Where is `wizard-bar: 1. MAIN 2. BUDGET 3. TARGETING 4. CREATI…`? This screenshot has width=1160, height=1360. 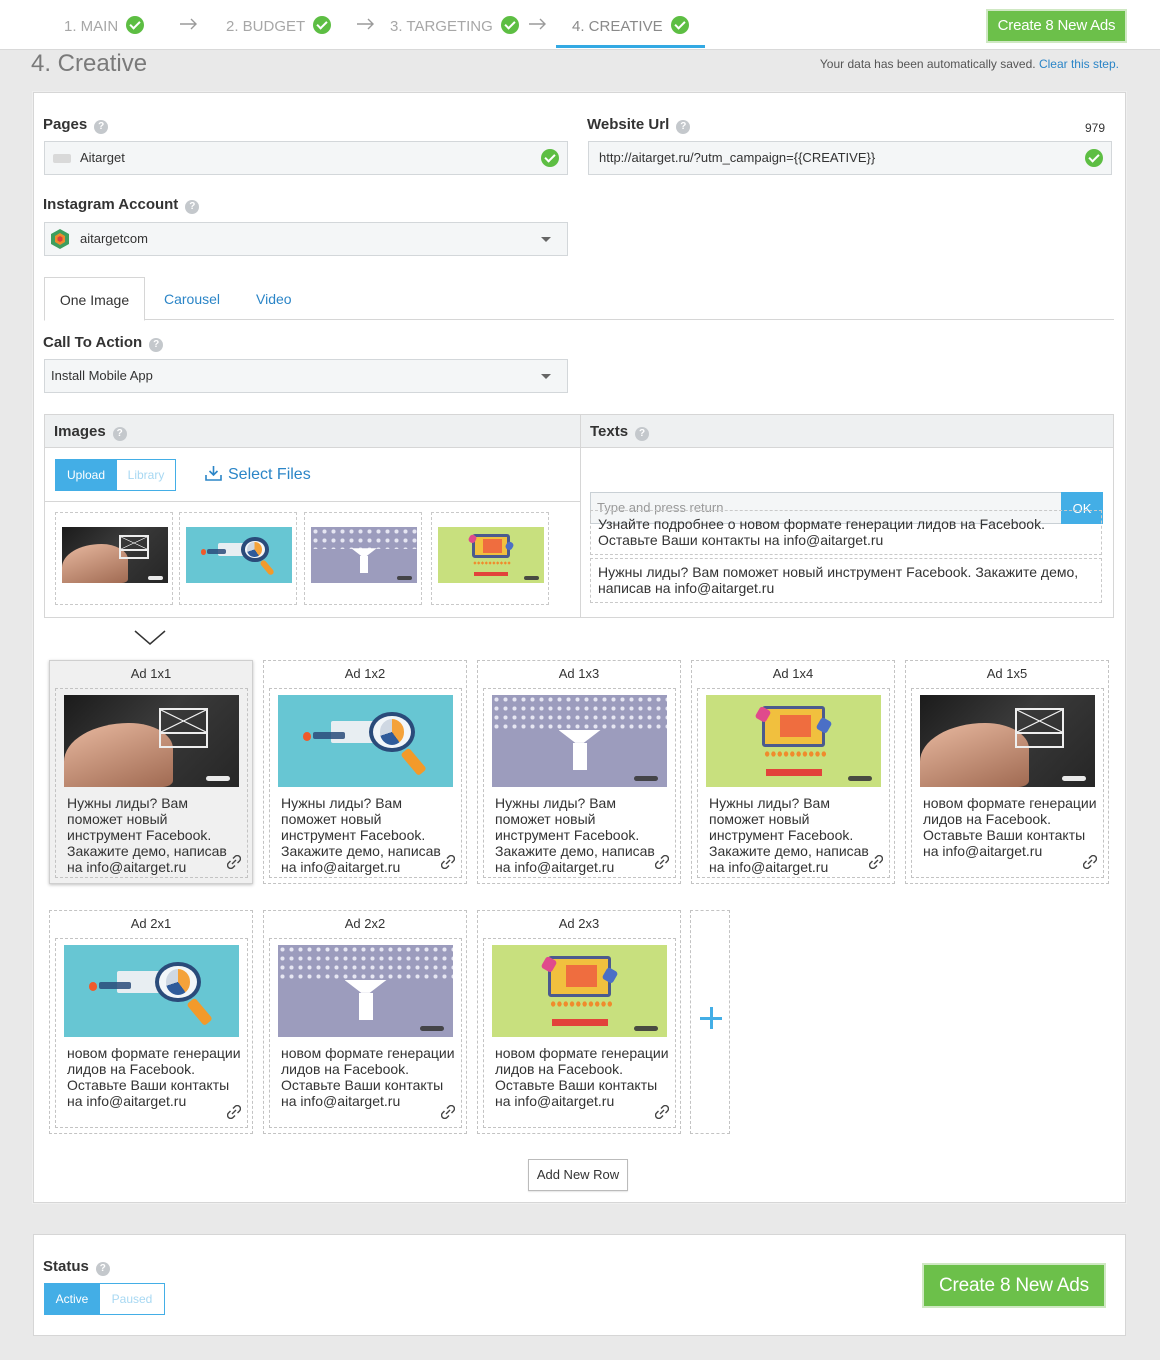 wizard-bar: 1. MAIN 2. BUDGET 3. TARGETING 4. CREATI… is located at coordinates (580, 25).